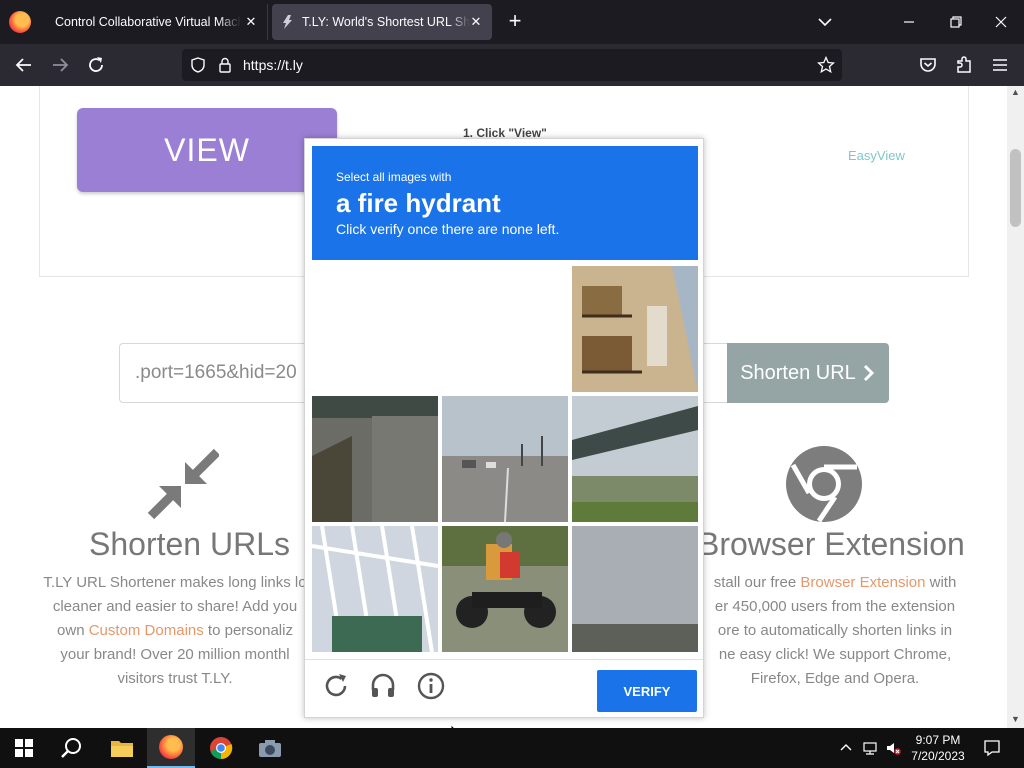 This screenshot has width=1024, height=768. Describe the element at coordinates (868, 373) in the screenshot. I see `chevron-right-icon` at that location.